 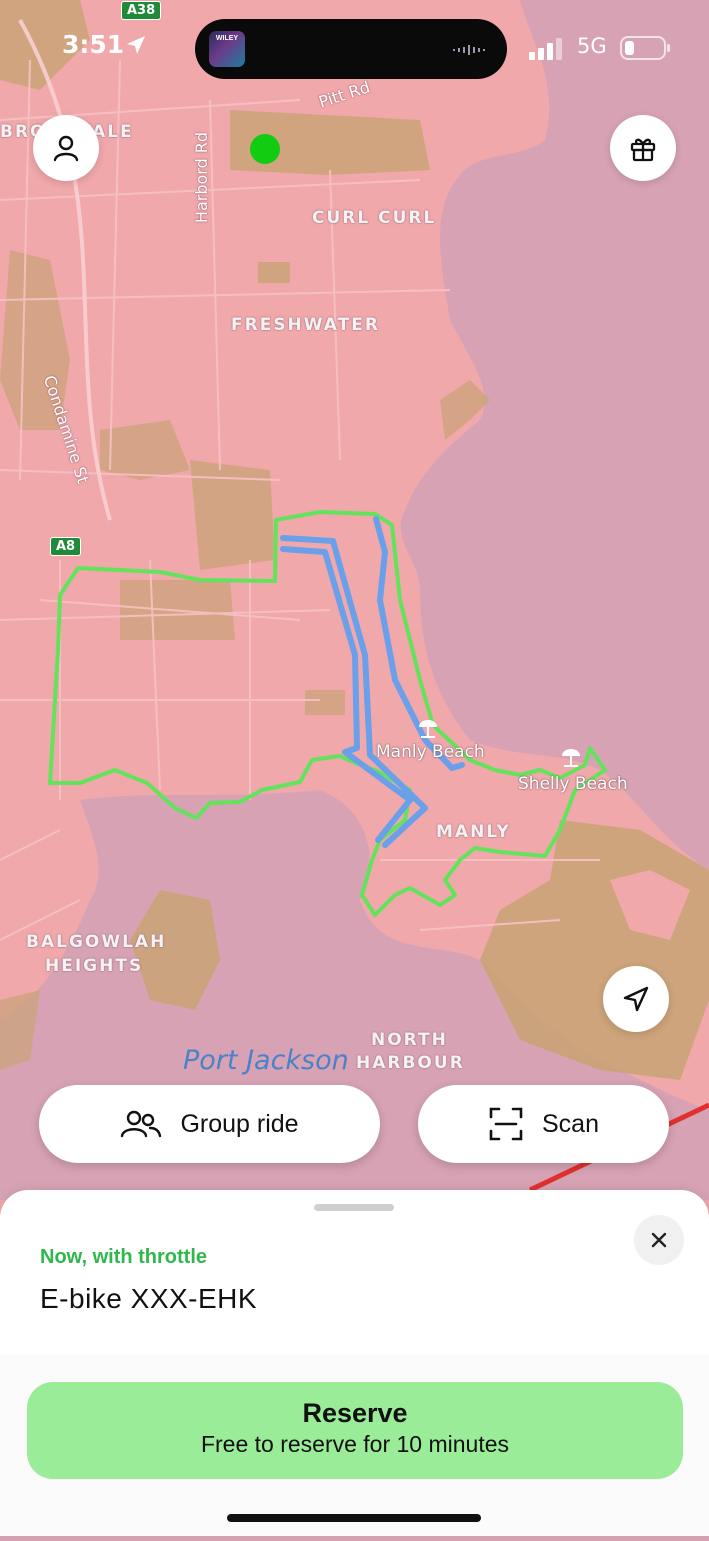 I want to click on suburb-label-manly: MANLY, so click(x=473, y=832).